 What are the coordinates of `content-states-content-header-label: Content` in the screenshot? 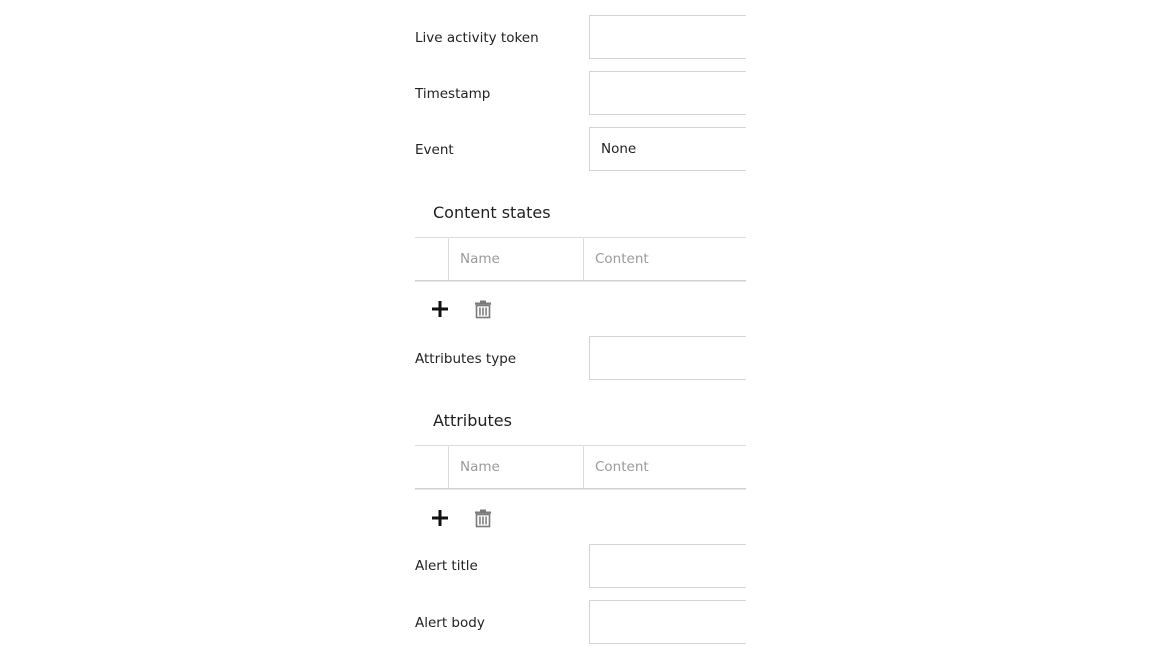 It's located at (622, 259).